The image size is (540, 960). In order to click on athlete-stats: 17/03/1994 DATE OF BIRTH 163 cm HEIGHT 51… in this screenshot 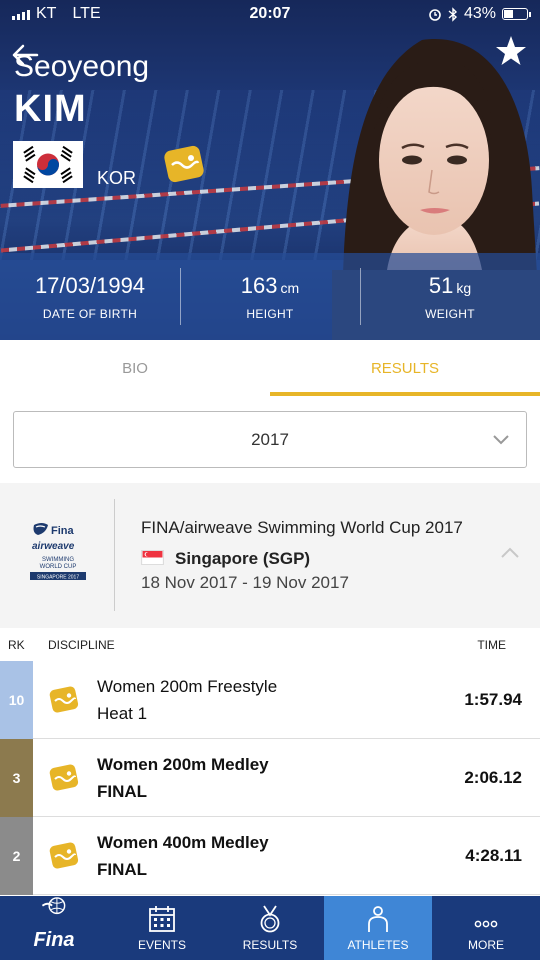, I will do `click(270, 296)`.